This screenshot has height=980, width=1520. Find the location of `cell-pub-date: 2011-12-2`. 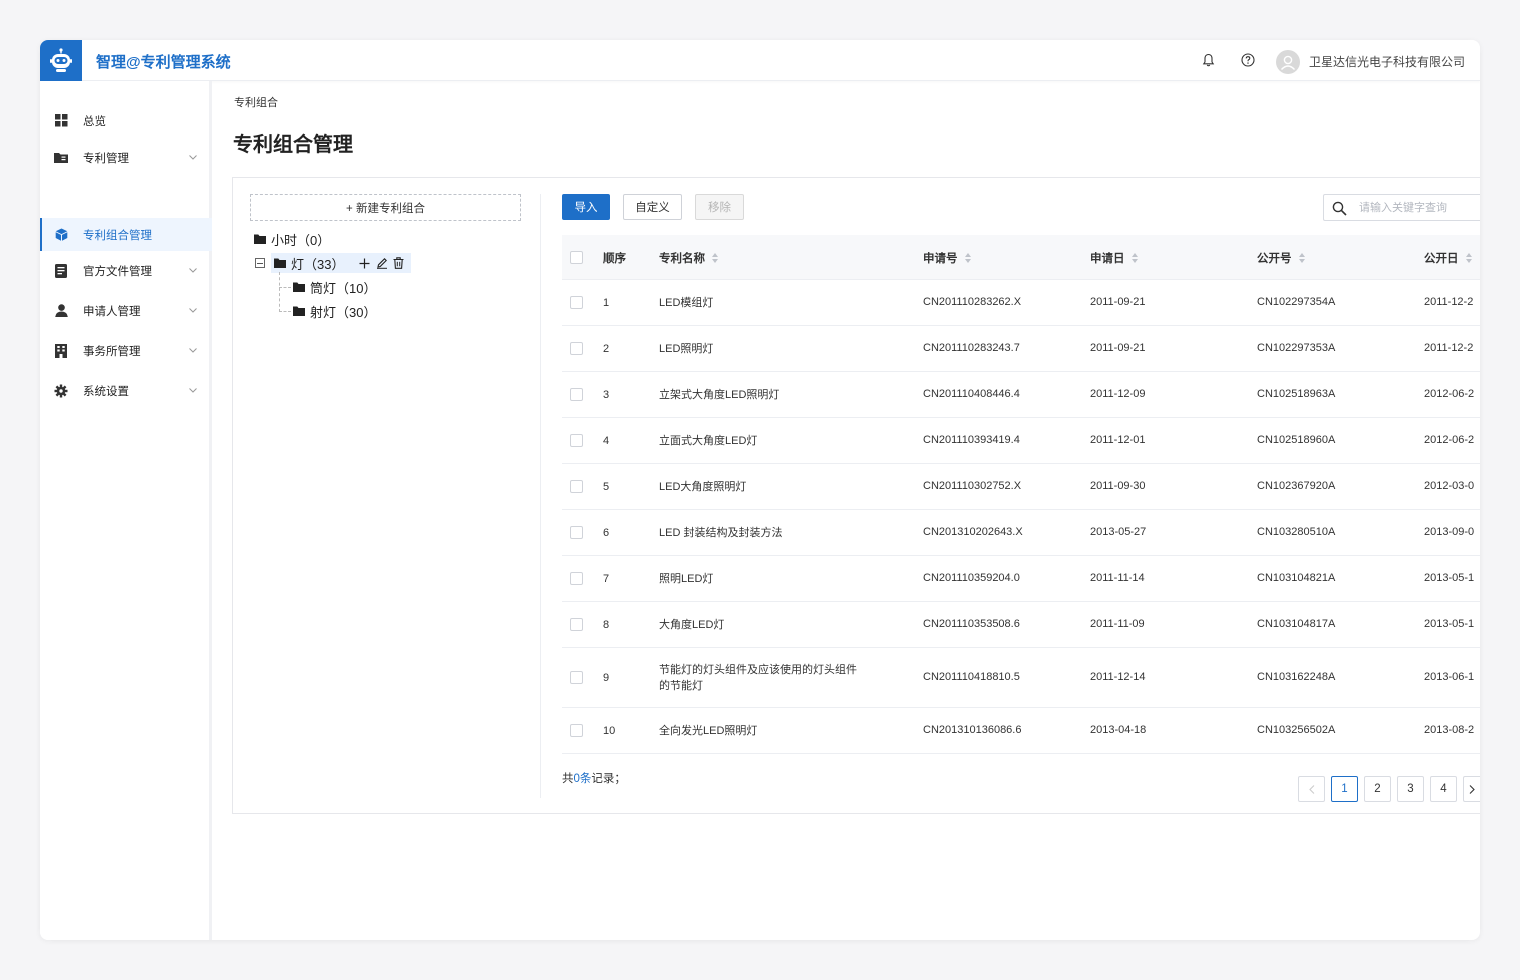

cell-pub-date: 2011-12-2 is located at coordinates (1449, 348).